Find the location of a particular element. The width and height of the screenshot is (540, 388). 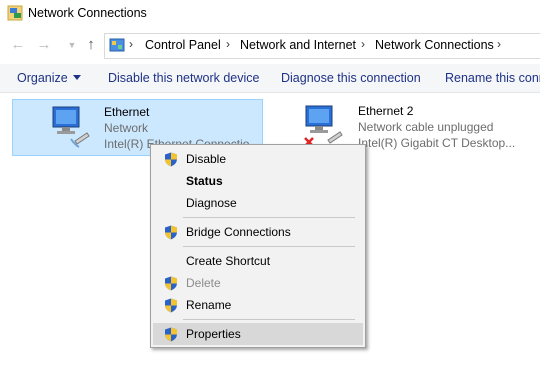

connection-status: Network is located at coordinates (126, 128).